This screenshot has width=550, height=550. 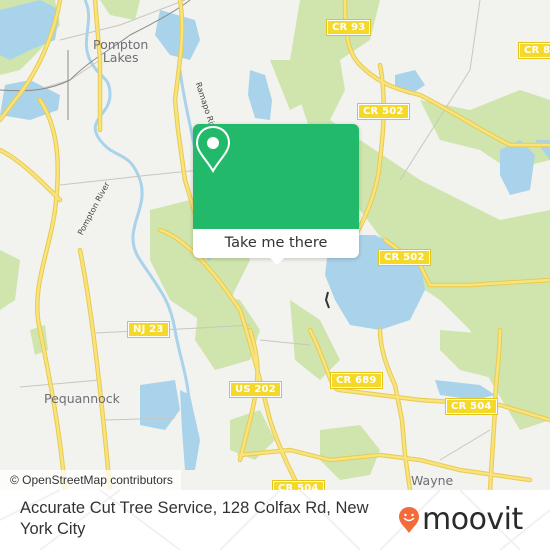 What do you see at coordinates (432, 480) in the screenshot?
I see `place-label-wayne: Wayne` at bounding box center [432, 480].